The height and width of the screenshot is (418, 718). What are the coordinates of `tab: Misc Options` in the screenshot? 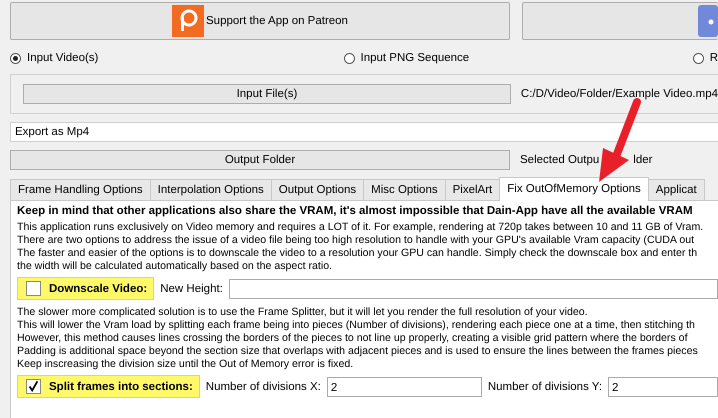 It's located at (404, 189).